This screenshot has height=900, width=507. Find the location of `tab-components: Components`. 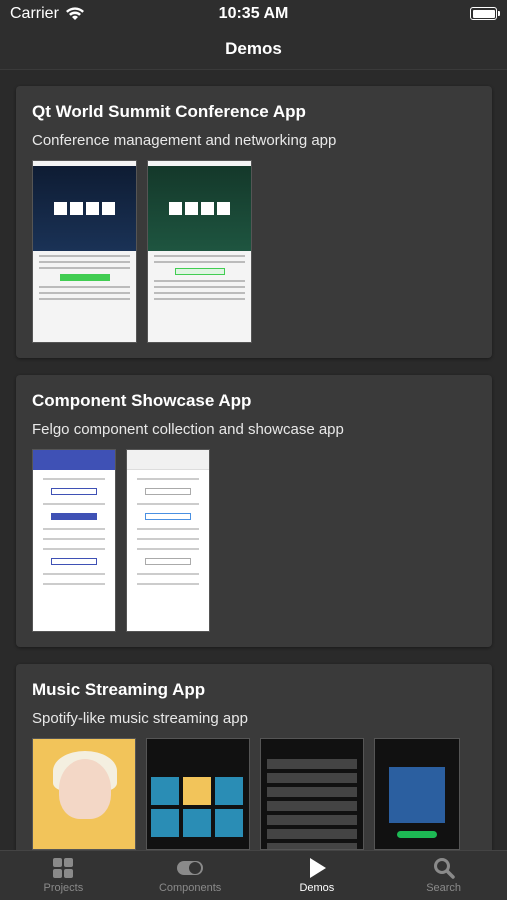

tab-components: Components is located at coordinates (190, 875).